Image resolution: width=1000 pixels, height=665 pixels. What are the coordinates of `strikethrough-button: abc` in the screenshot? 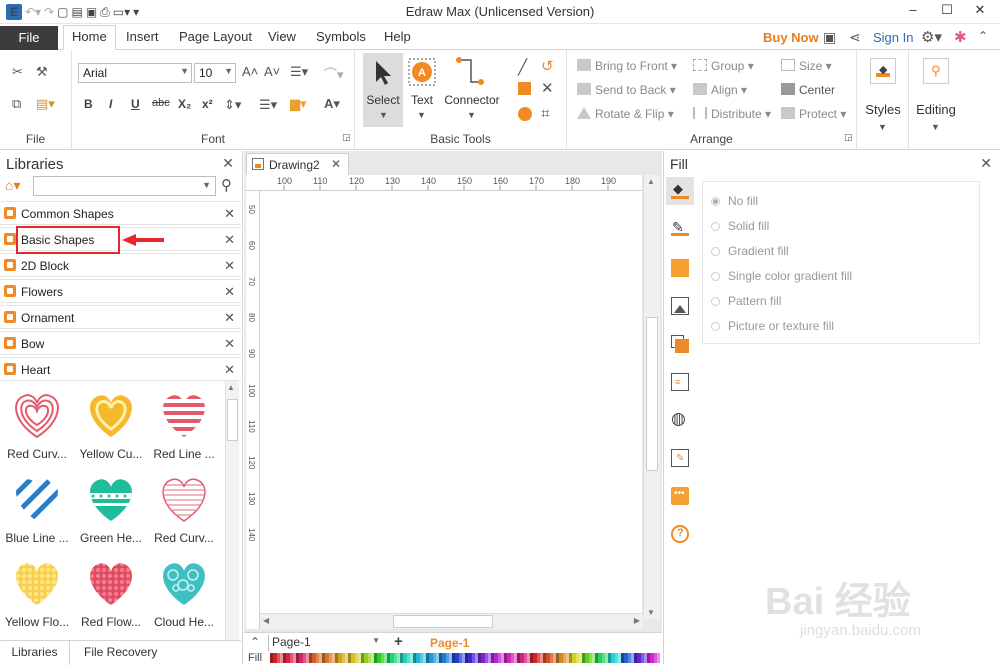 It's located at (161, 103).